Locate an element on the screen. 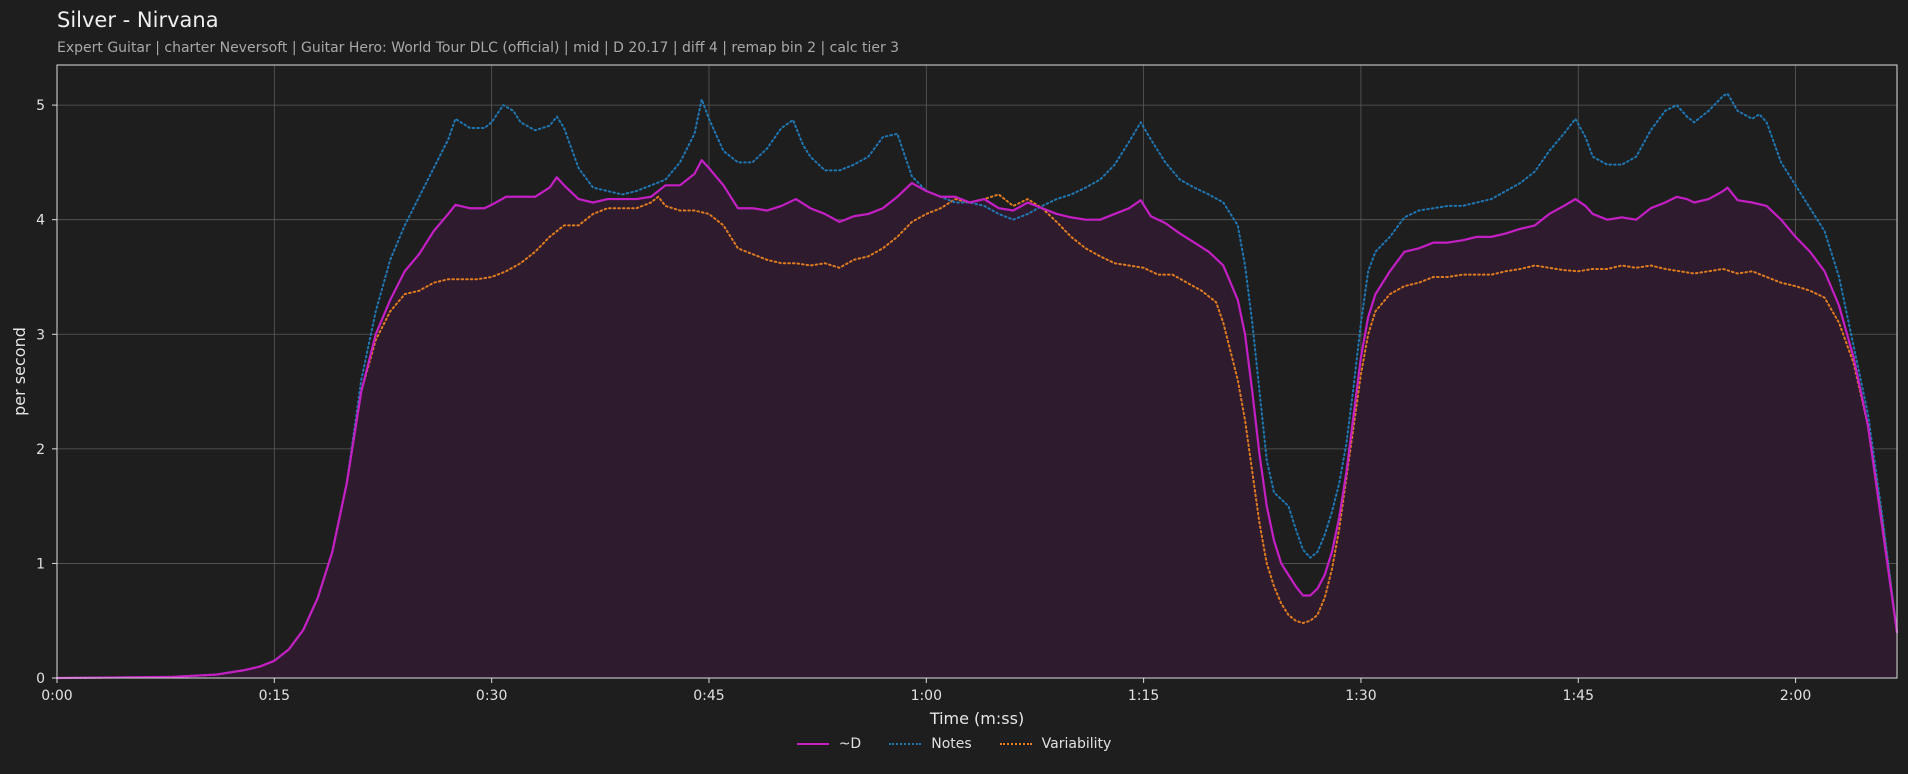 The width and height of the screenshot is (1908, 774). legend-label: Variability is located at coordinates (1076, 744).